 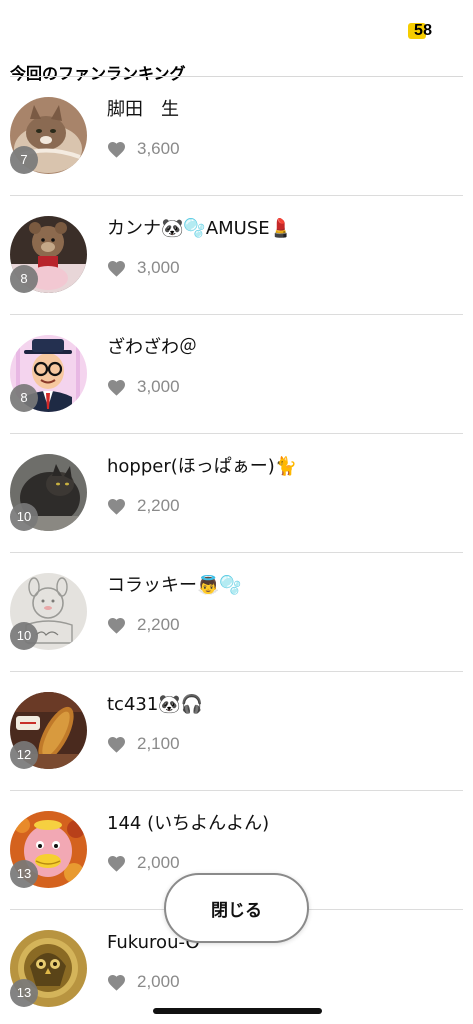 What do you see at coordinates (158, 148) in the screenshot?
I see `like-count-value: 3,600` at bounding box center [158, 148].